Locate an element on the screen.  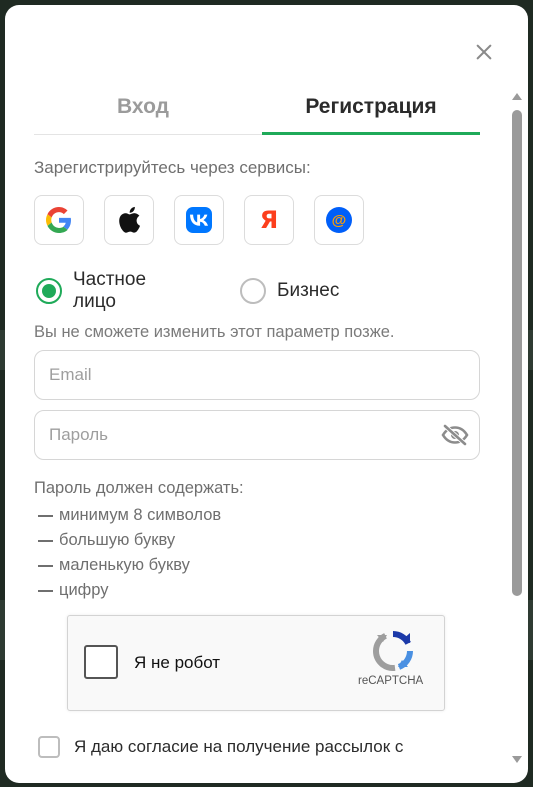
auth-tabs: Вход Регистрация is located at coordinates (257, 113).